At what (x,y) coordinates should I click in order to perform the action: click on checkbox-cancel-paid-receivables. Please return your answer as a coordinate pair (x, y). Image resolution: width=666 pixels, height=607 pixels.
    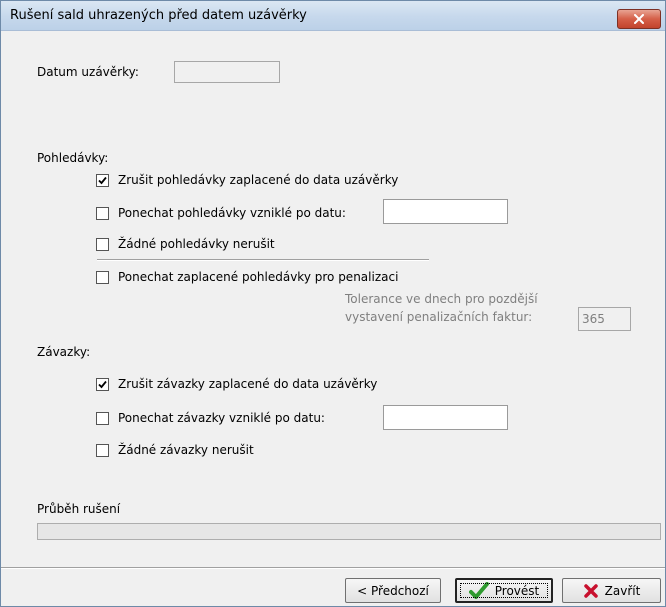
    Looking at the image, I should click on (102, 180).